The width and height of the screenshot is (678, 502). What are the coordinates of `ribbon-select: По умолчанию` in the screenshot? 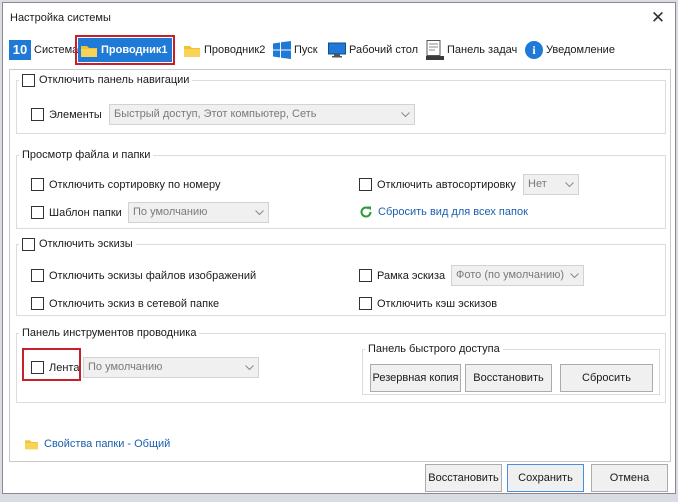 It's located at (171, 367).